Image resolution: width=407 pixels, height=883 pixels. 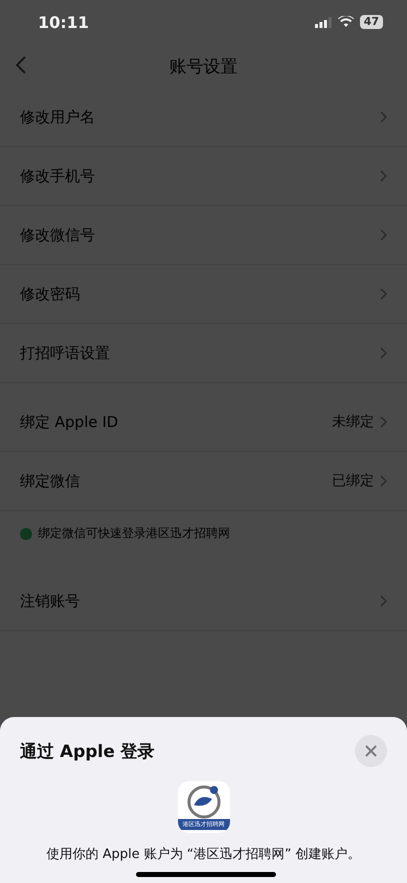 What do you see at coordinates (203, 601) in the screenshot?
I see `settings-row: 注销账号` at bounding box center [203, 601].